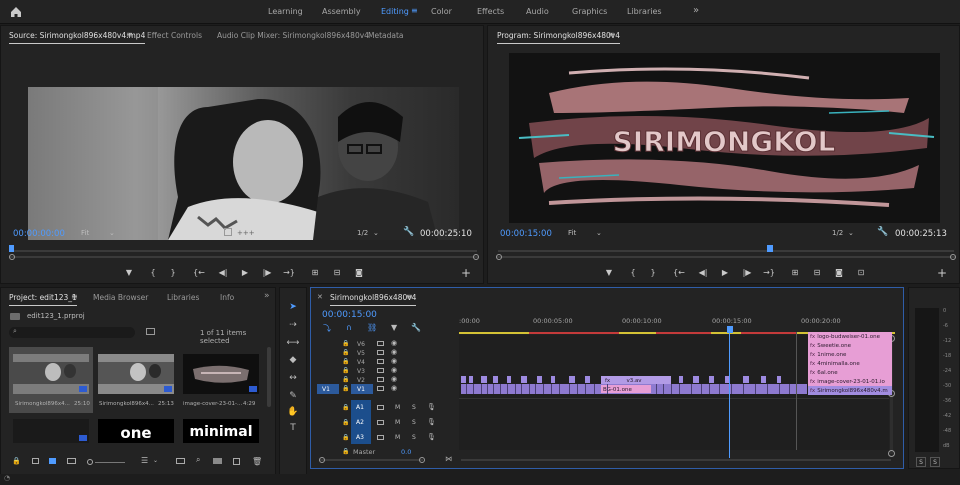 This screenshot has height=485, width=960. What do you see at coordinates (373, 299) in the screenshot?
I see `tab-sequence: Sirimongkol896x480v4` at bounding box center [373, 299].